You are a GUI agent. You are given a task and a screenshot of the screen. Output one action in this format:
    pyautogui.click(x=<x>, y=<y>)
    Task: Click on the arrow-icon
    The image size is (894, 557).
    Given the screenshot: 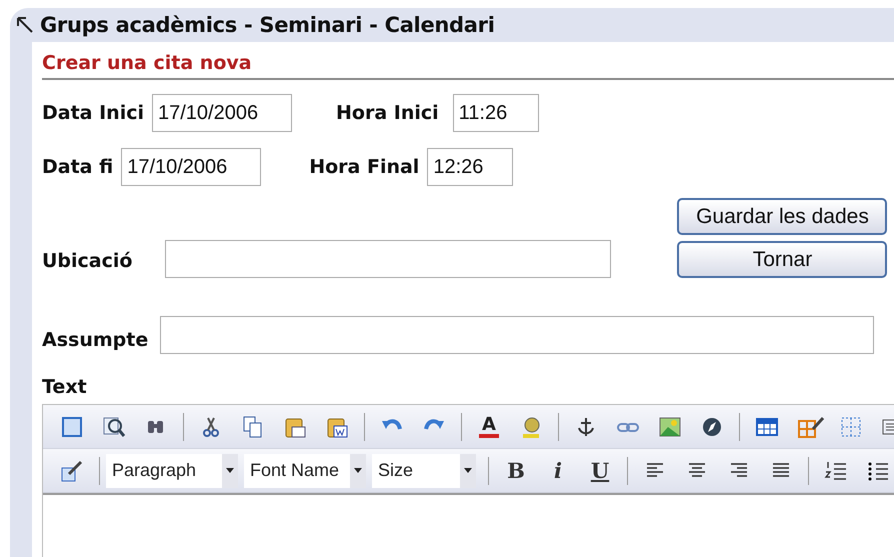 What is the action you would take?
    pyautogui.click(x=25, y=25)
    